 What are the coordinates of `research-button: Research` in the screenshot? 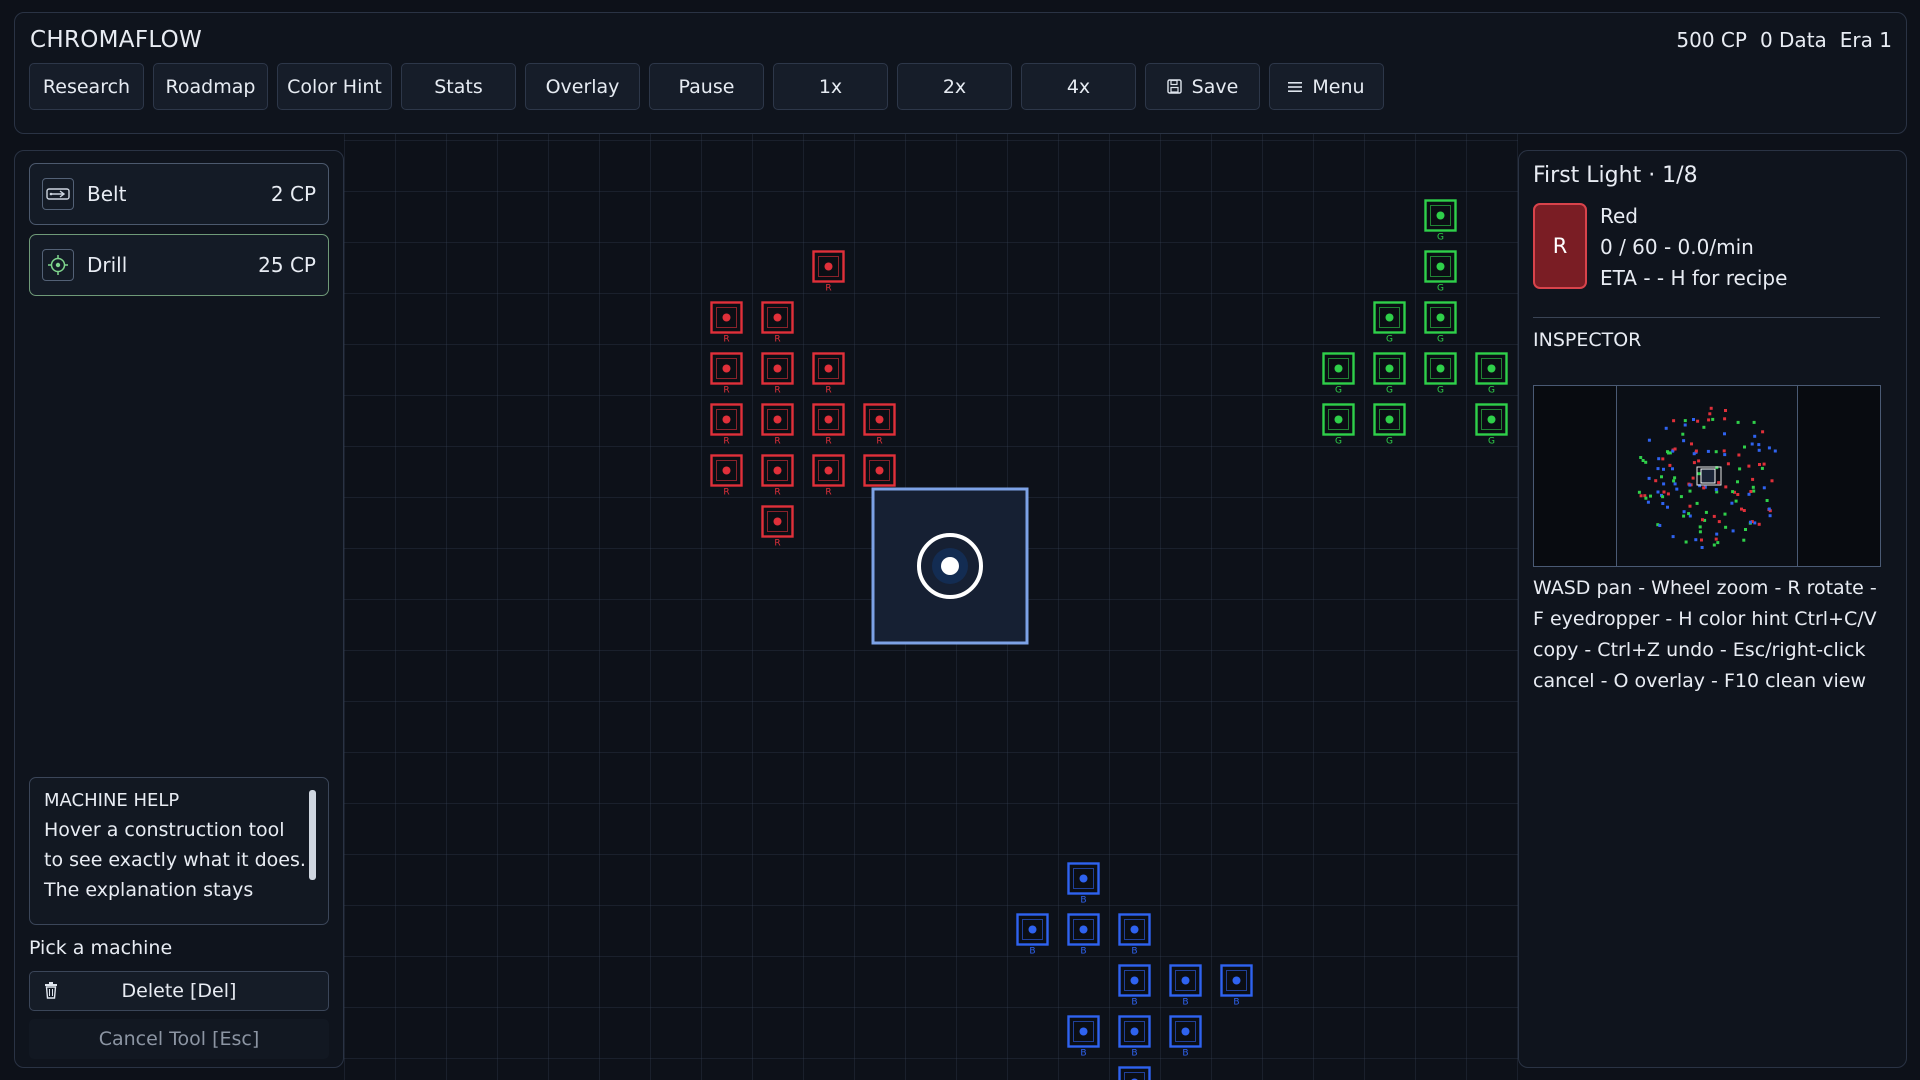 It's located at (86, 86).